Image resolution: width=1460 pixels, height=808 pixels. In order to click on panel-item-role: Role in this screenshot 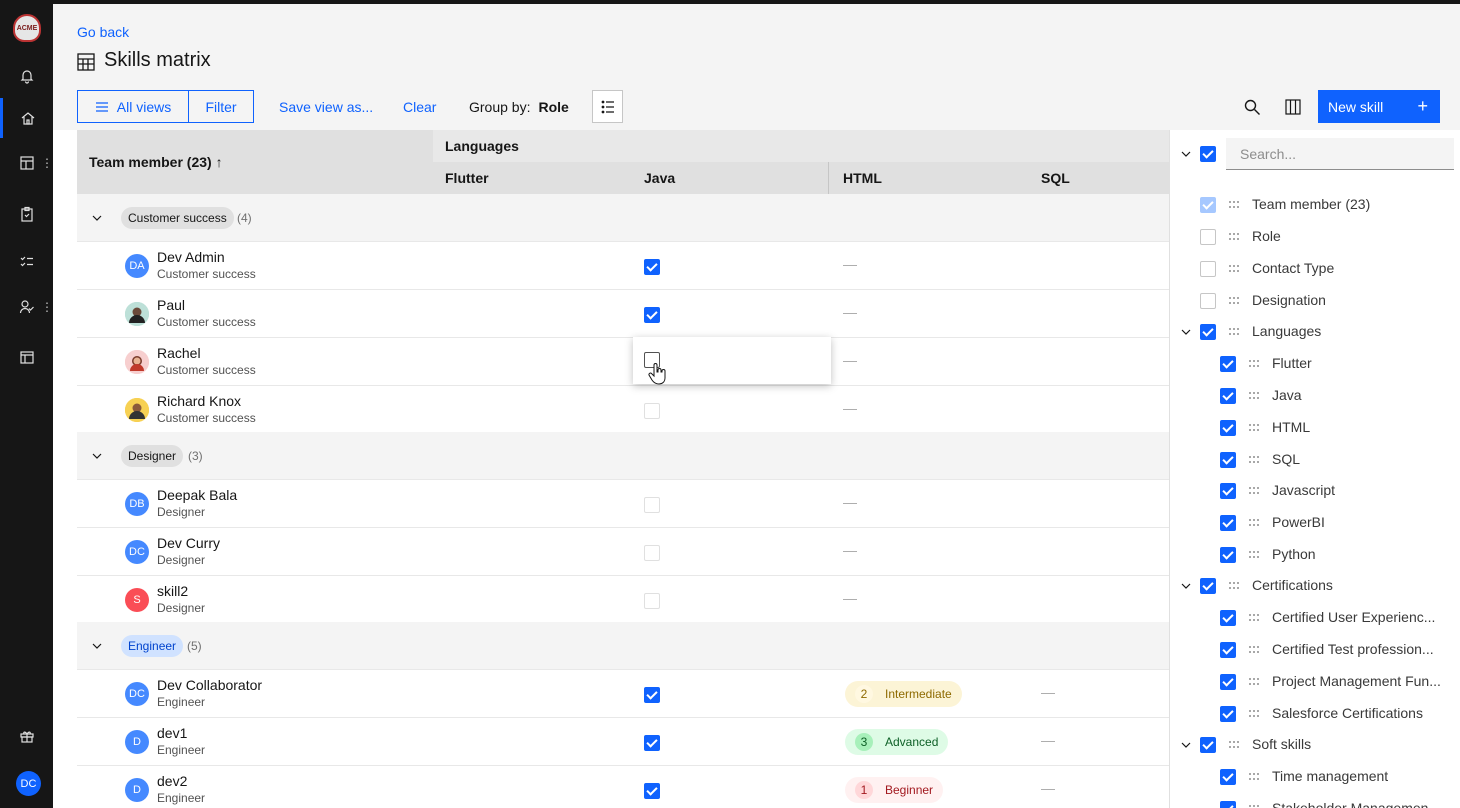, I will do `click(1315, 237)`.